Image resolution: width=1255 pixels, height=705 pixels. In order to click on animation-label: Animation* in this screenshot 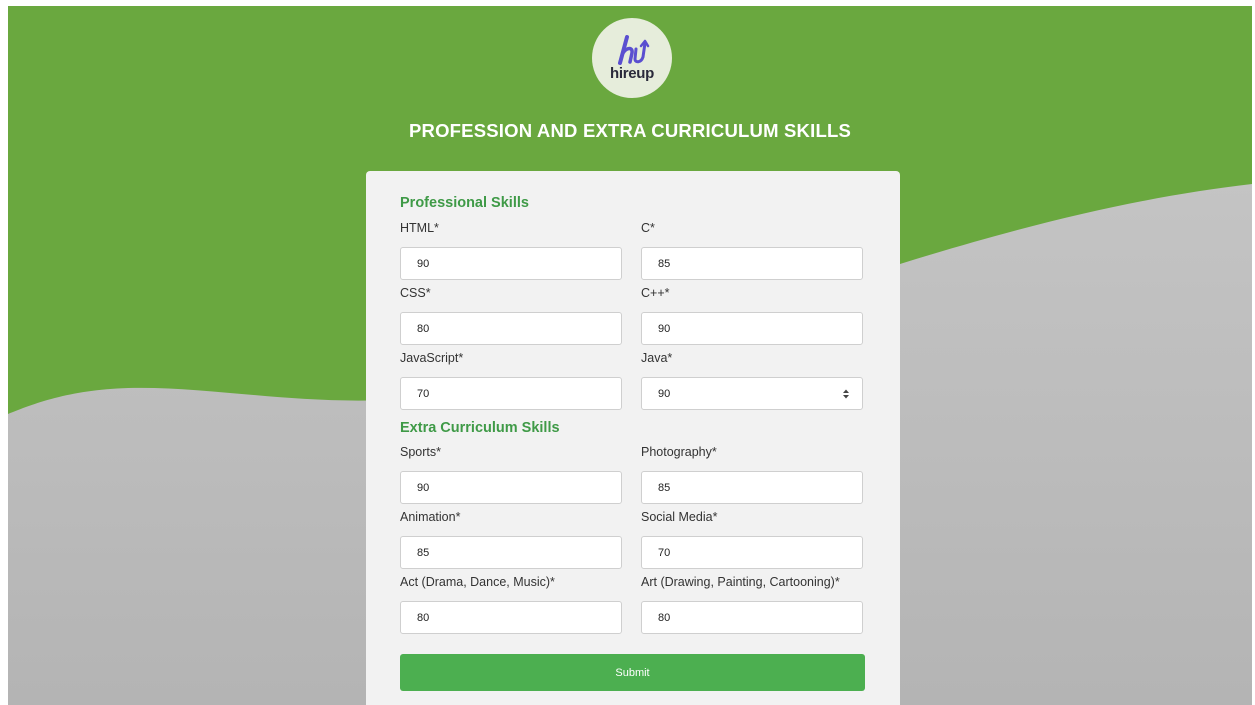, I will do `click(430, 517)`.